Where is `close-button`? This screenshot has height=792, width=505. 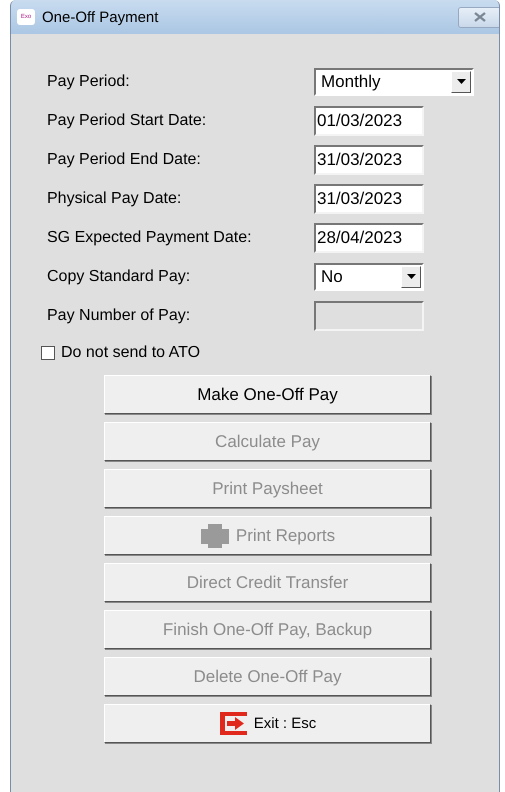 close-button is located at coordinates (478, 17).